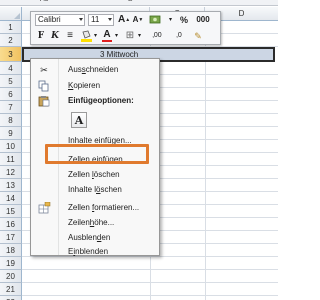 The image size is (320, 300). What do you see at coordinates (70, 36) in the screenshot?
I see `align-center-button: ≡` at bounding box center [70, 36].